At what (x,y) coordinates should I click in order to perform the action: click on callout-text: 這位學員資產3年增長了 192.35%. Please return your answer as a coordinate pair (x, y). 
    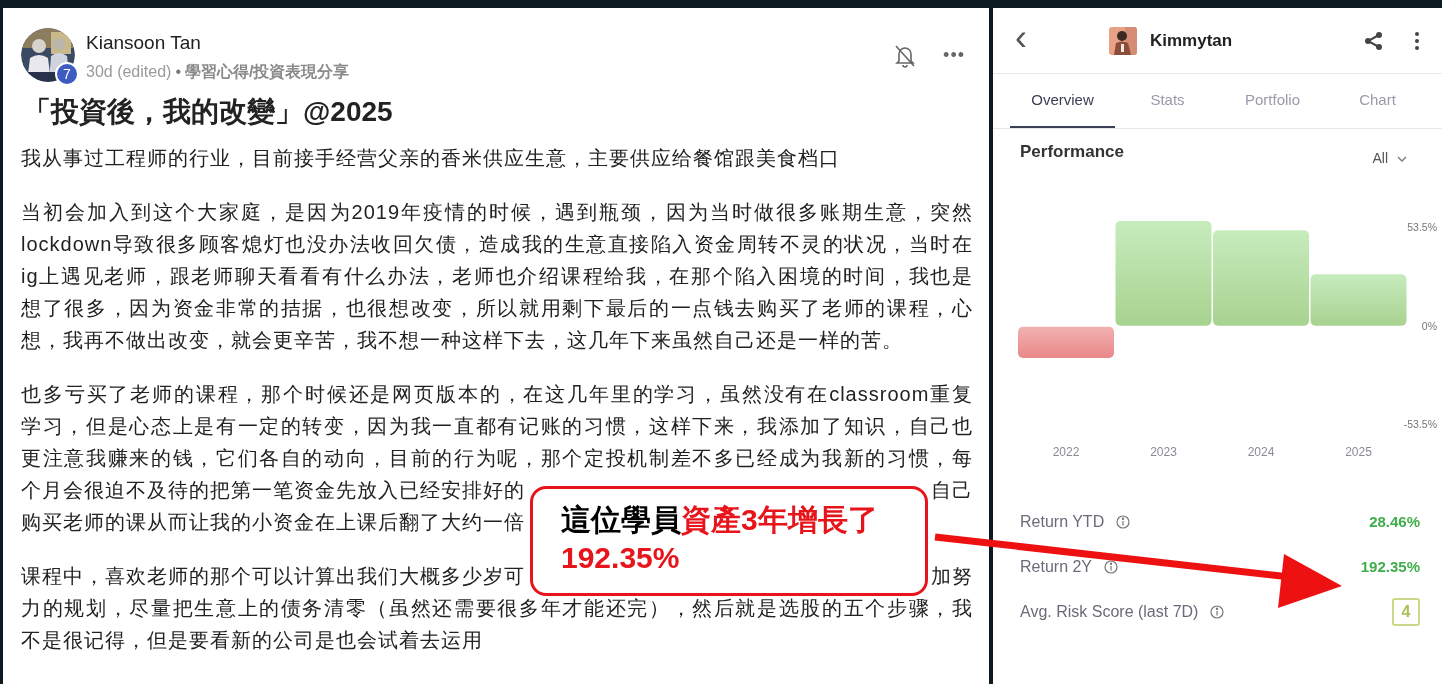
    Looking at the image, I should click on (720, 539).